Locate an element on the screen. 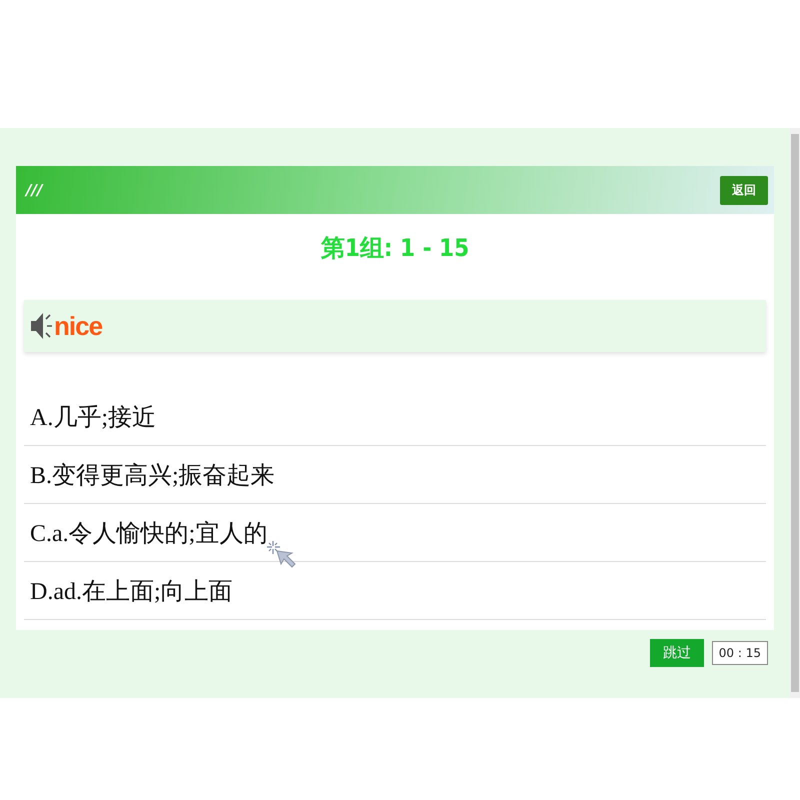 This screenshot has height=800, width=800. word-text: nice is located at coordinates (78, 326).